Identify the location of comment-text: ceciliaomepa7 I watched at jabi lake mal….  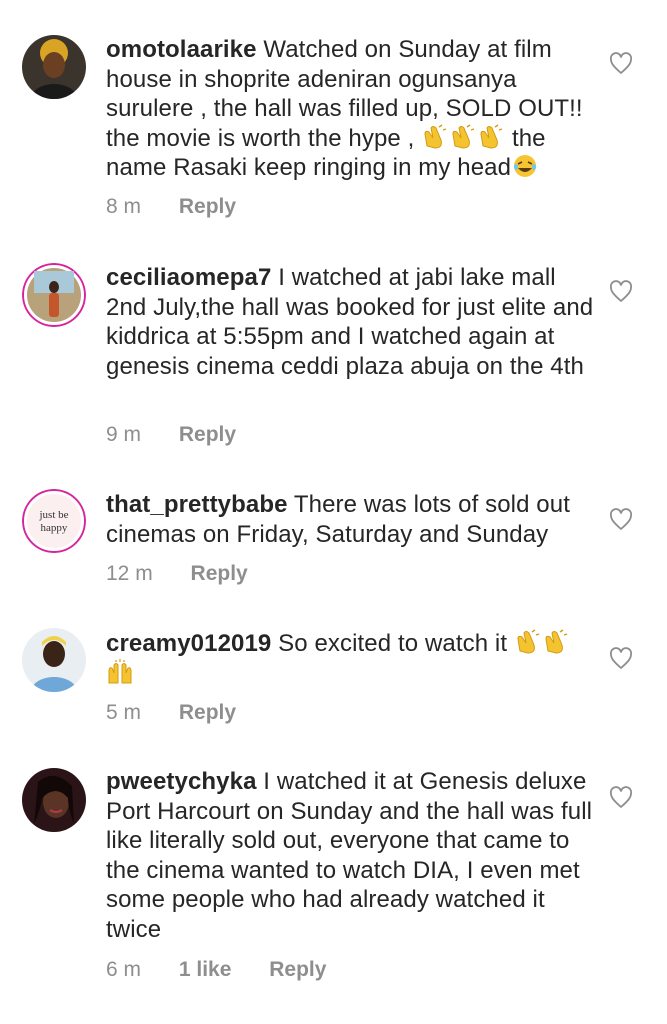
(351, 322).